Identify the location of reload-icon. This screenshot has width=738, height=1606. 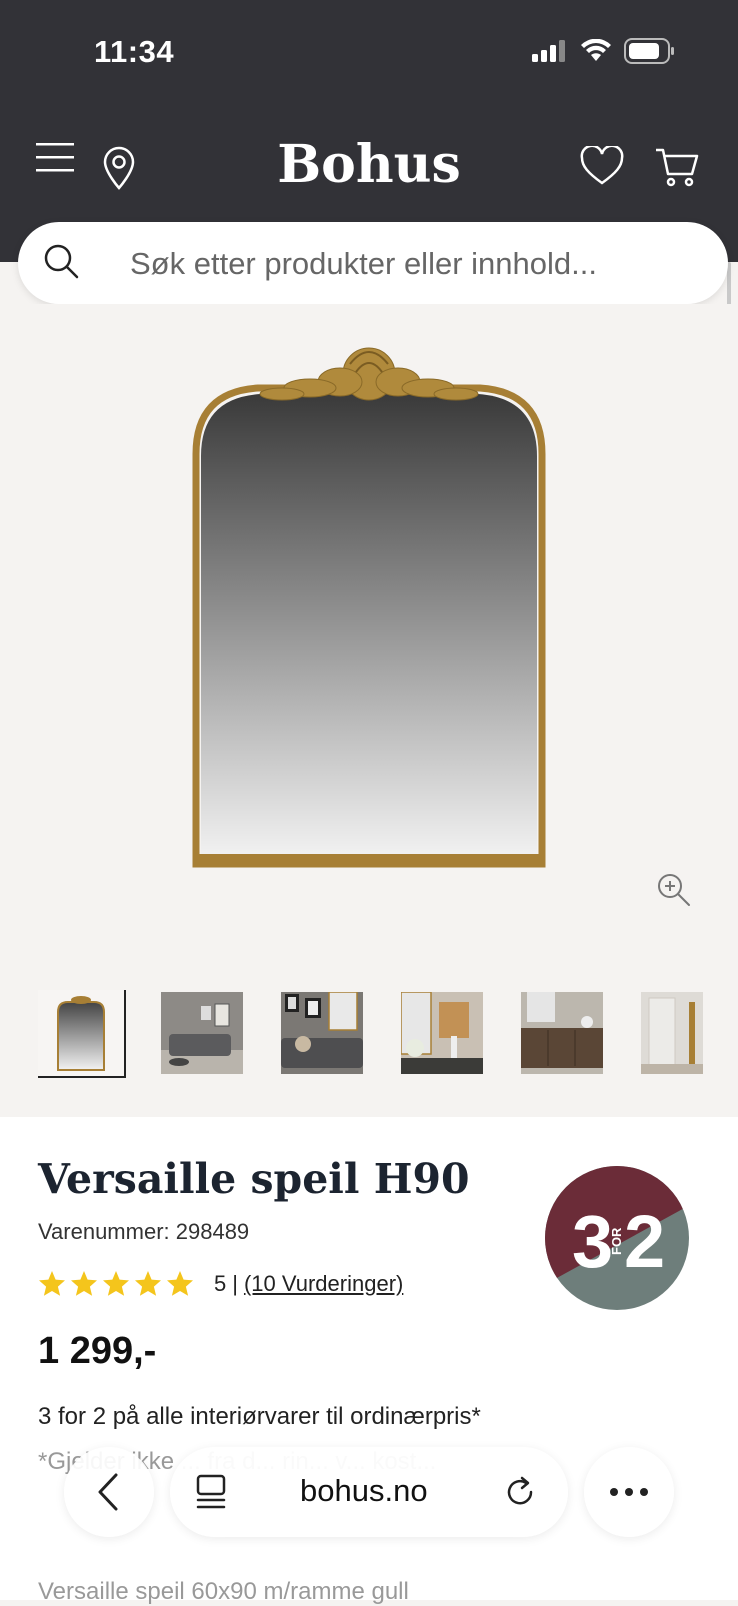
(520, 1492).